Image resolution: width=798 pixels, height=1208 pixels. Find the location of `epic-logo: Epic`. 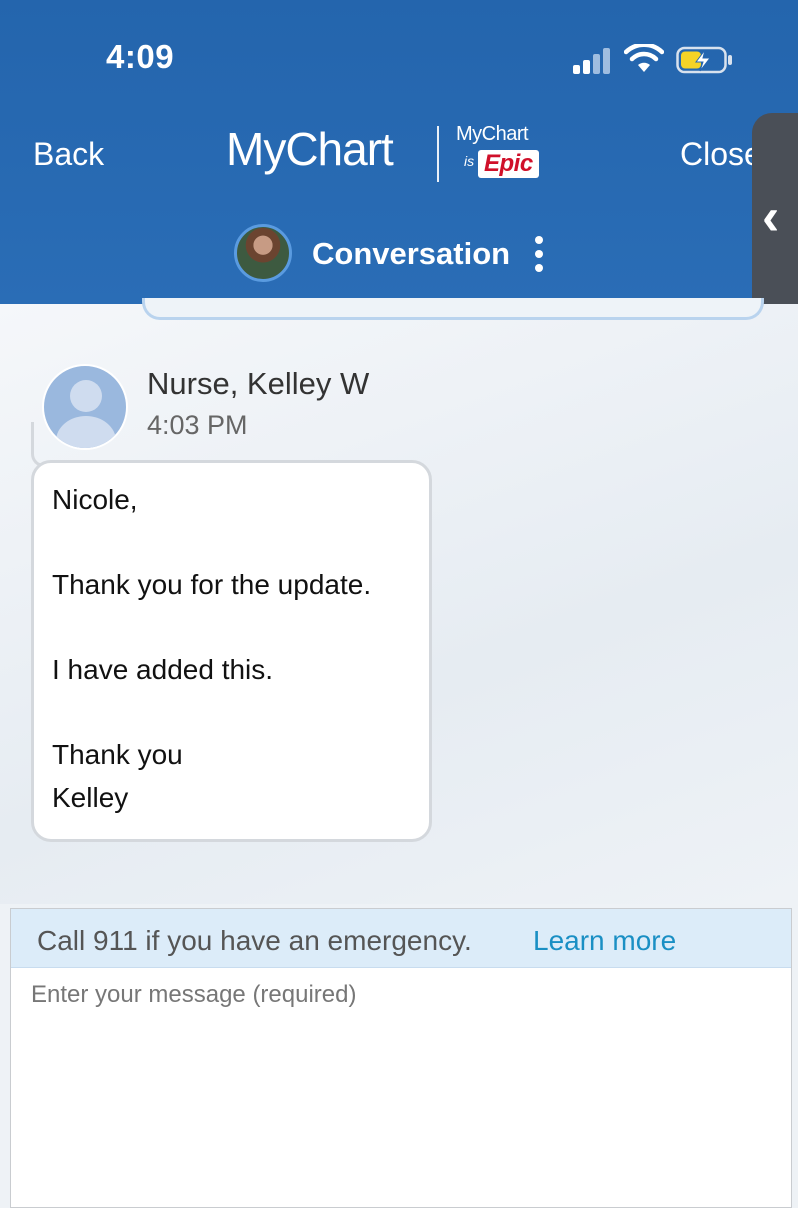

epic-logo: Epic is located at coordinates (508, 164).